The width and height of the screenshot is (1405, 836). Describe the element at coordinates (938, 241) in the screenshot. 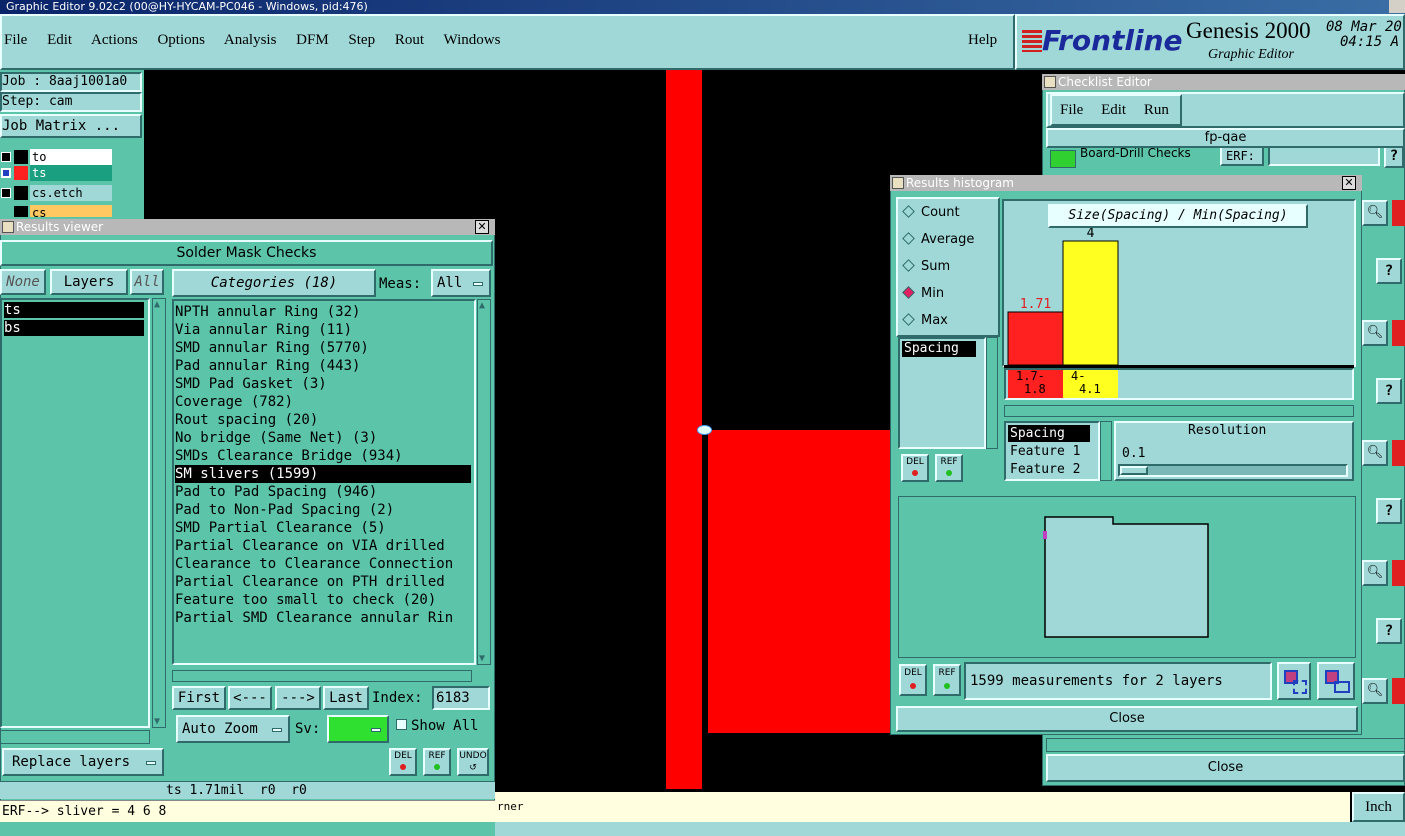

I see `mode-radio-average: Average` at that location.